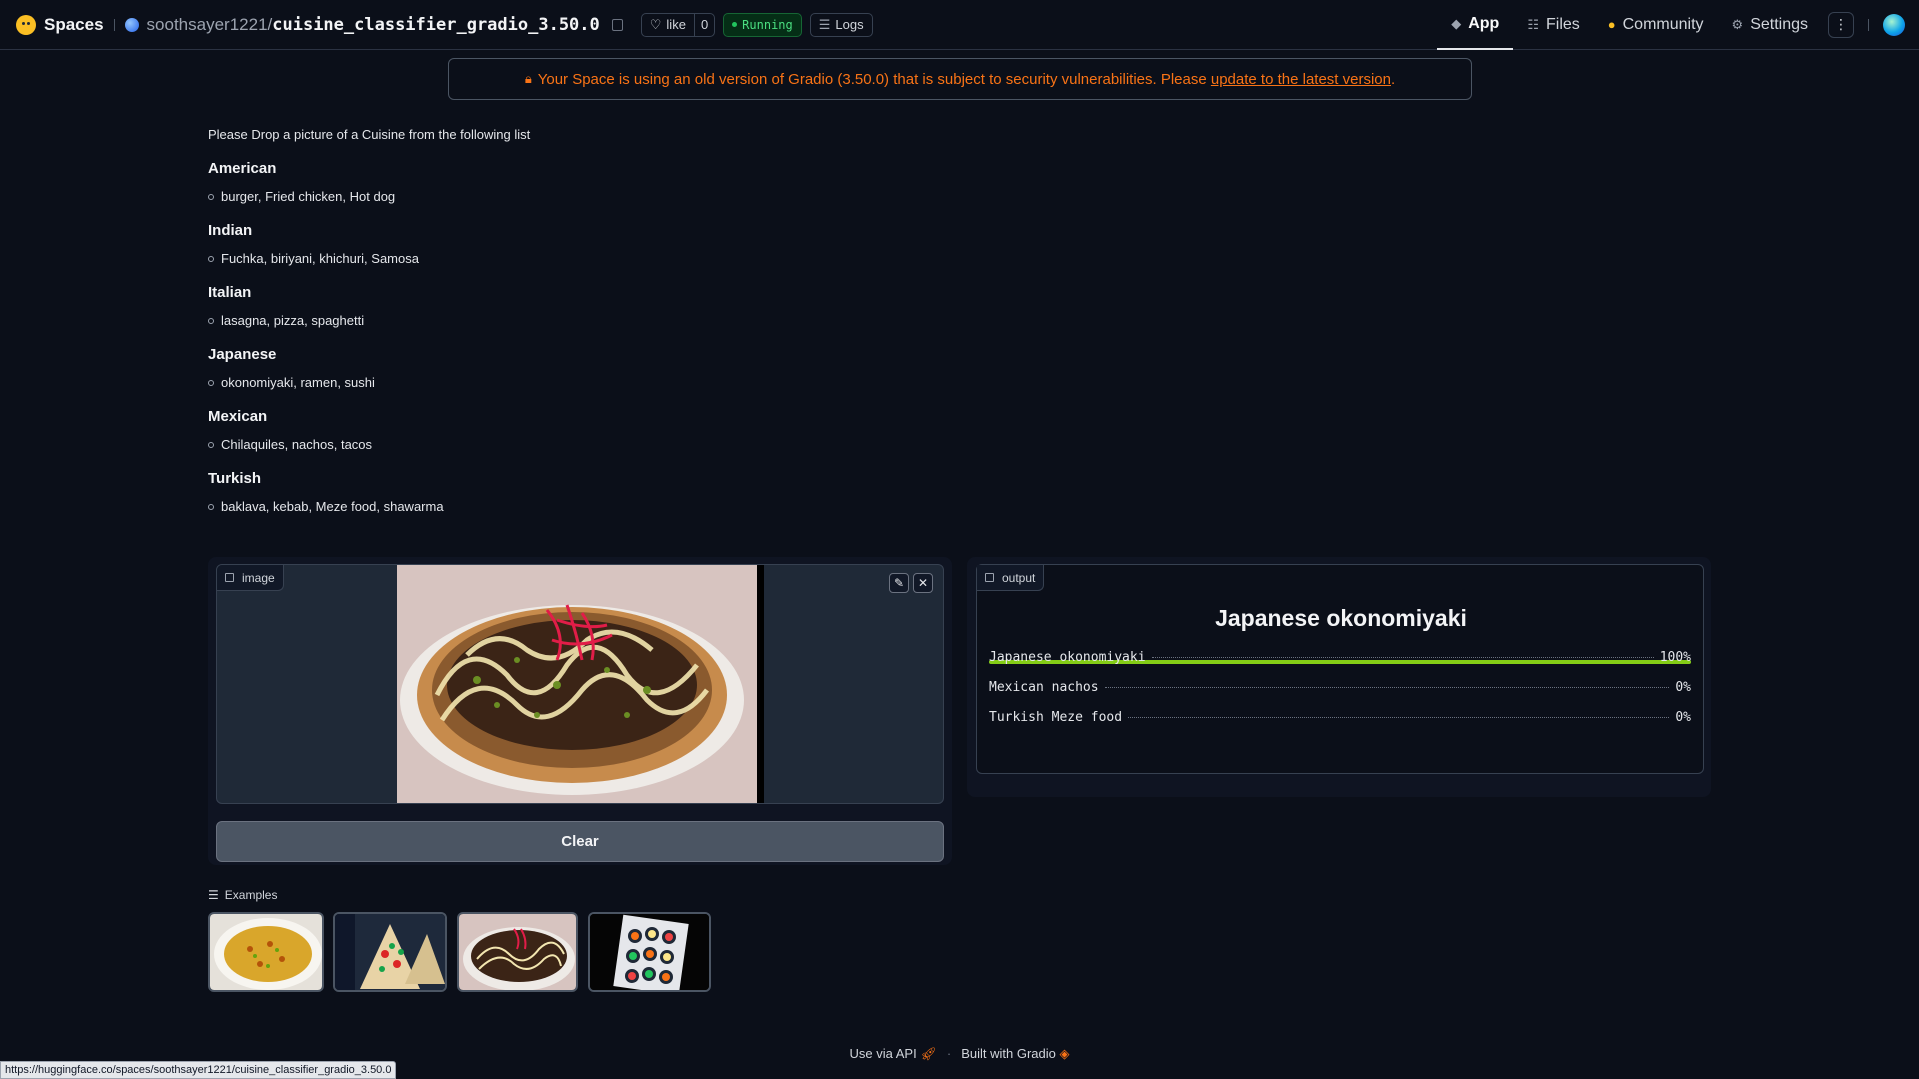 Image resolution: width=1919 pixels, height=1079 pixels. What do you see at coordinates (958, 506) in the screenshot?
I see `cuisine-item: baklava, kebab, Meze food, shawarma` at bounding box center [958, 506].